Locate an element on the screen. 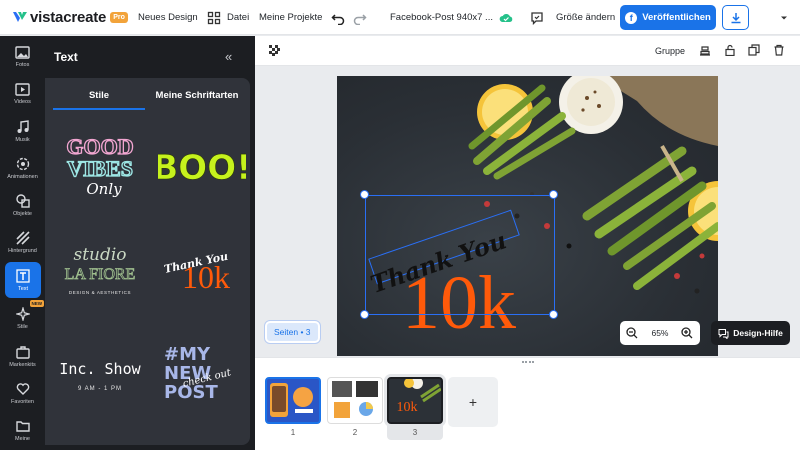 This screenshot has width=800, height=450. rail-item-videos: Videos is located at coordinates (22, 94).